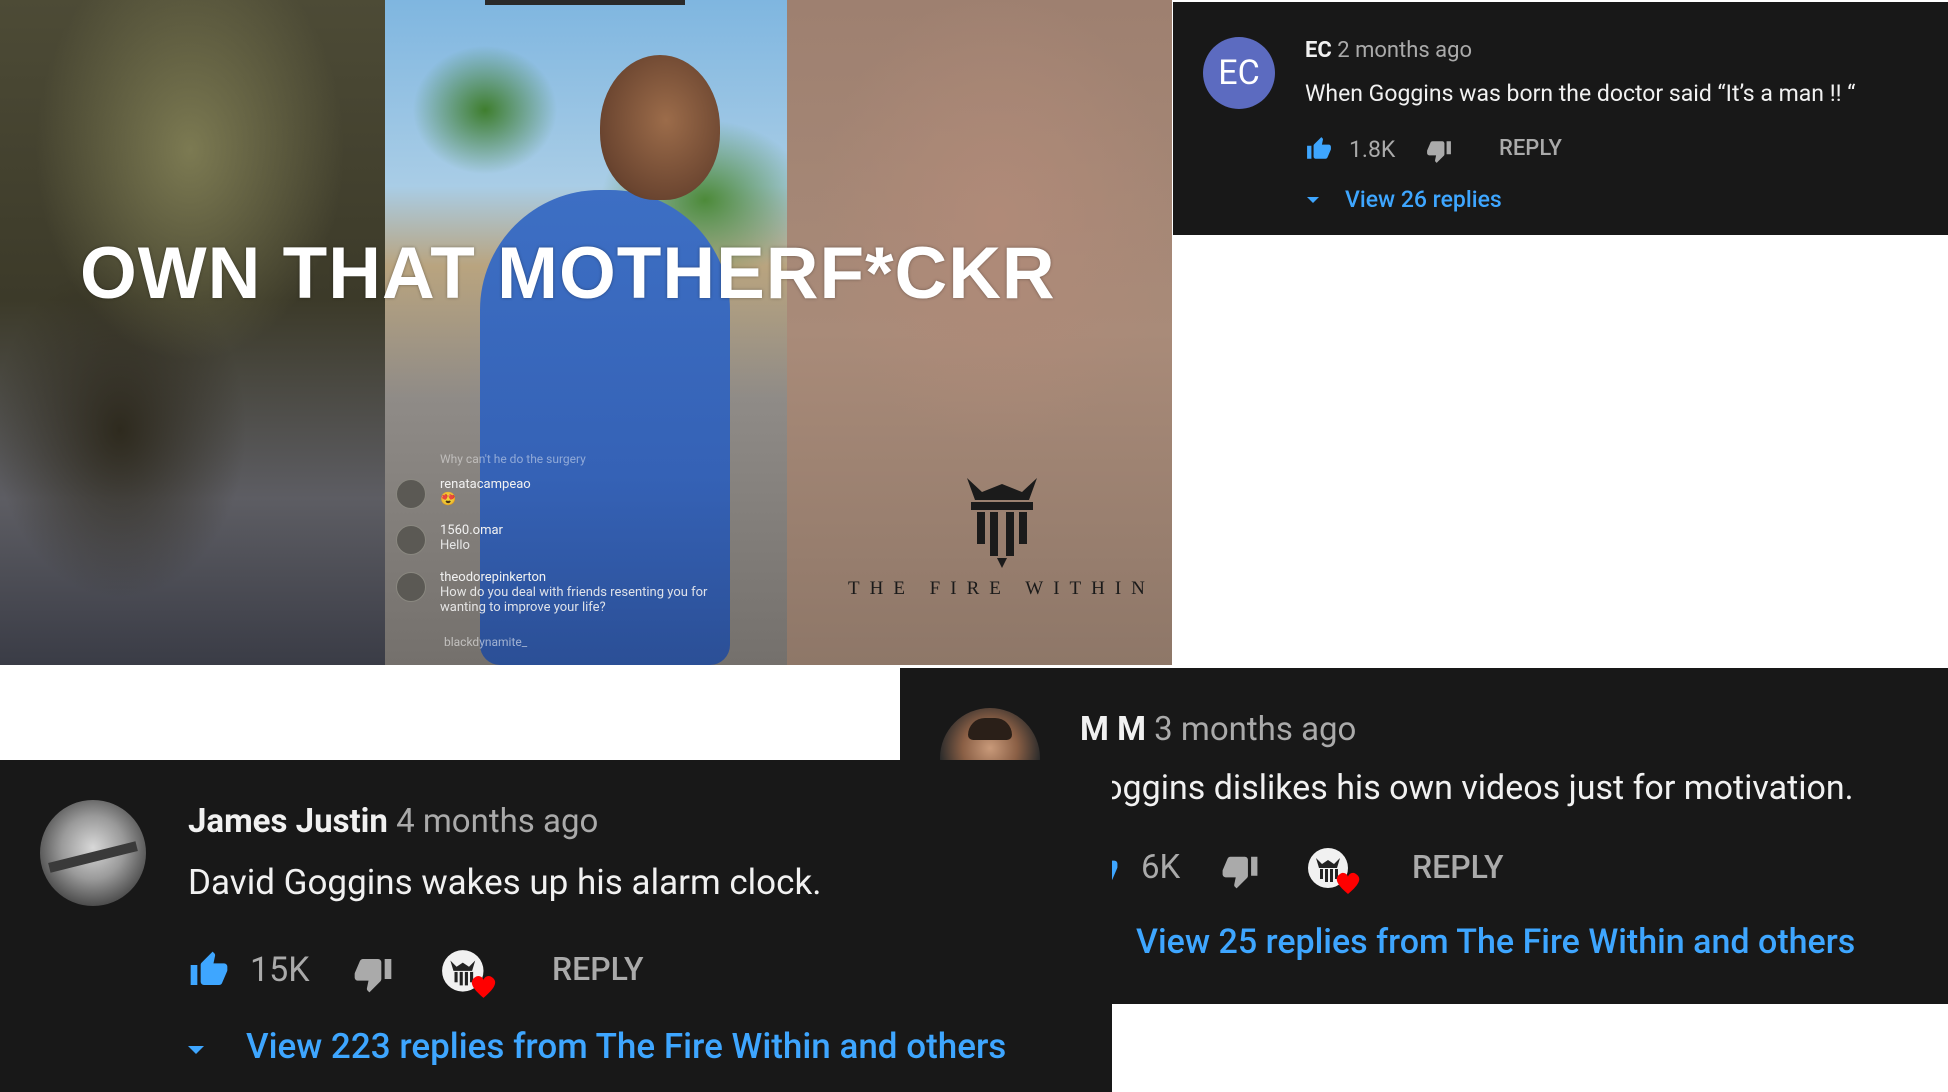  Describe the element at coordinates (1423, 199) in the screenshot. I see `view-replies-link: View 26 replies` at that location.